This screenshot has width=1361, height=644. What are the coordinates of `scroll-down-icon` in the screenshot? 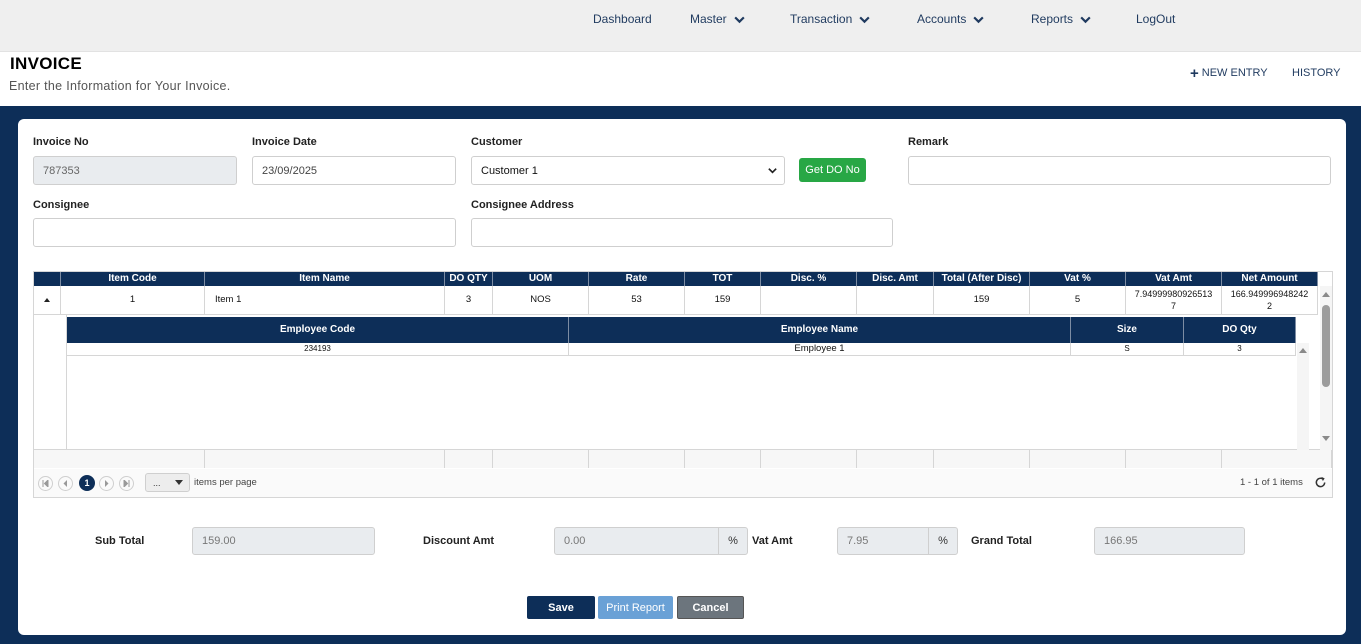 It's located at (1326, 439).